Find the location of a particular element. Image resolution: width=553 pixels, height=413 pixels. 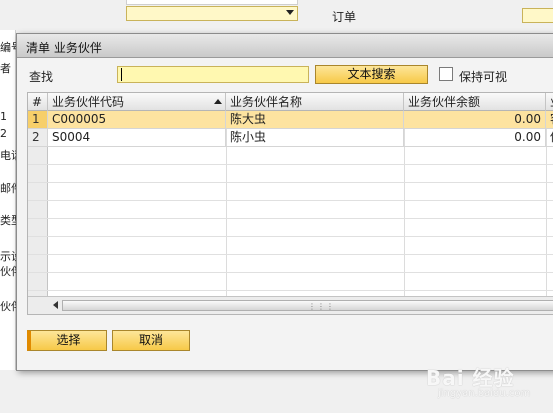

table-row: 2 S0004 陈小虫 0.00 供 is located at coordinates (290, 138).